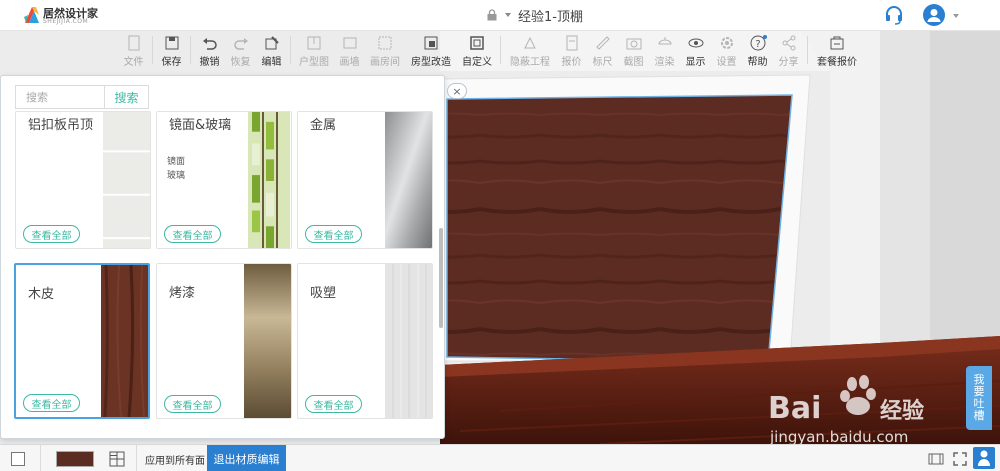  Describe the element at coordinates (602, 43) in the screenshot. I see `ruler-icon` at that location.